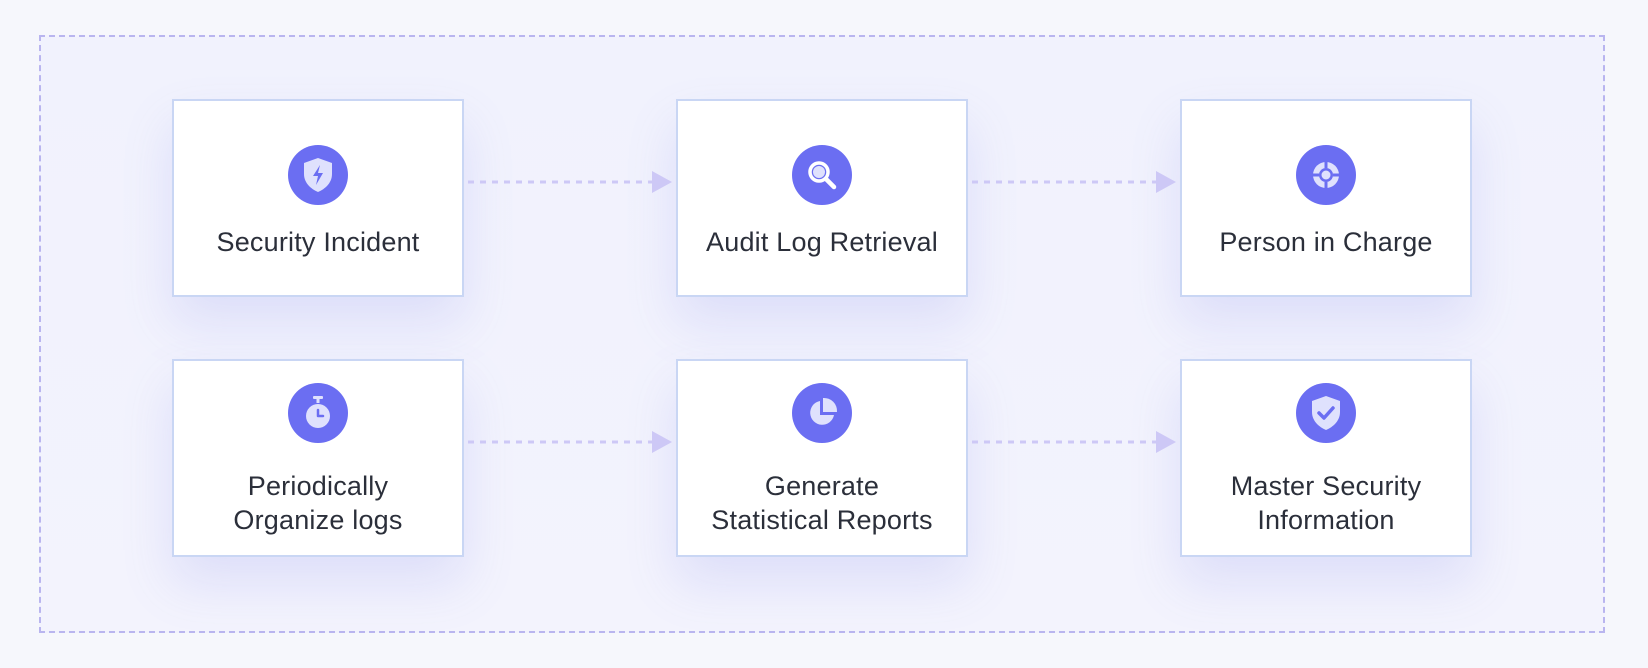 Image resolution: width=1648 pixels, height=668 pixels. I want to click on node-generate-statistical-reports: Generate Statistical Reports, so click(822, 458).